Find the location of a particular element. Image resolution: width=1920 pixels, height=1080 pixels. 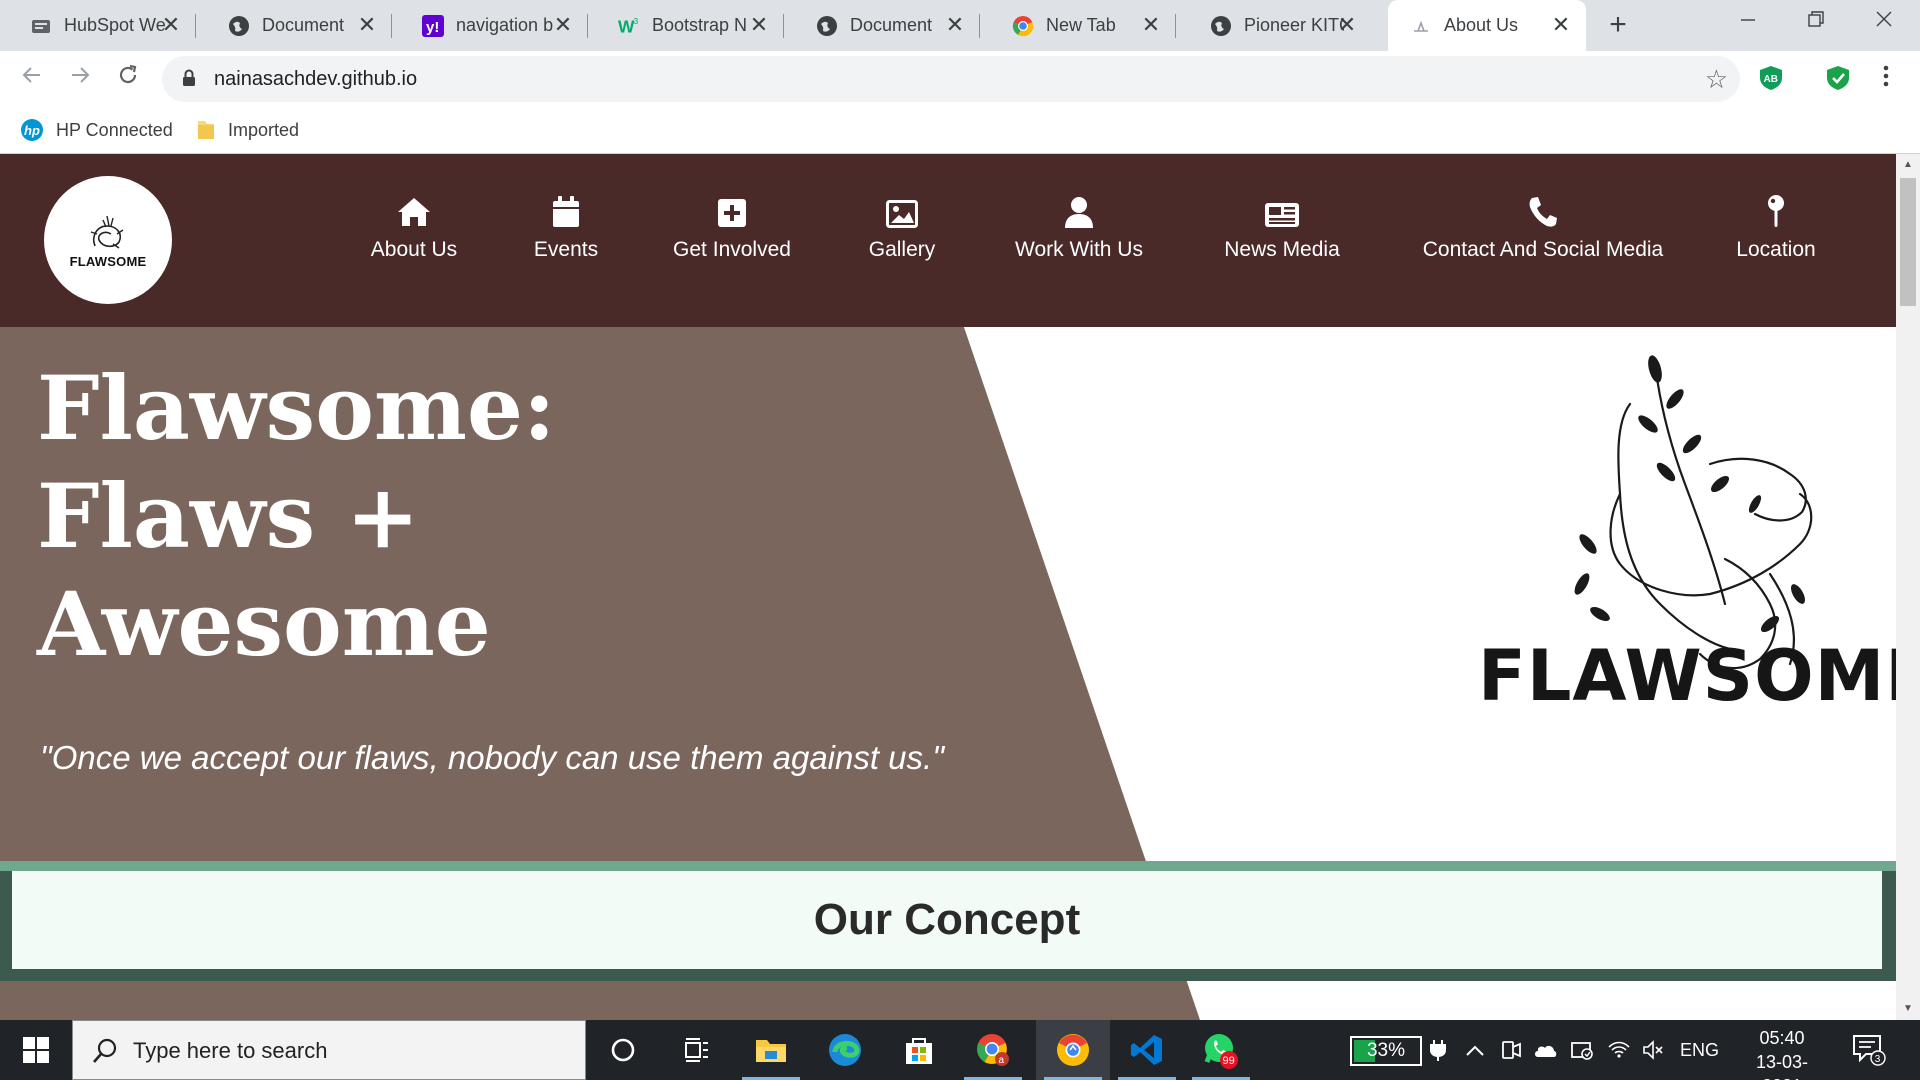

chrome-button is located at coordinates (1073, 1050).